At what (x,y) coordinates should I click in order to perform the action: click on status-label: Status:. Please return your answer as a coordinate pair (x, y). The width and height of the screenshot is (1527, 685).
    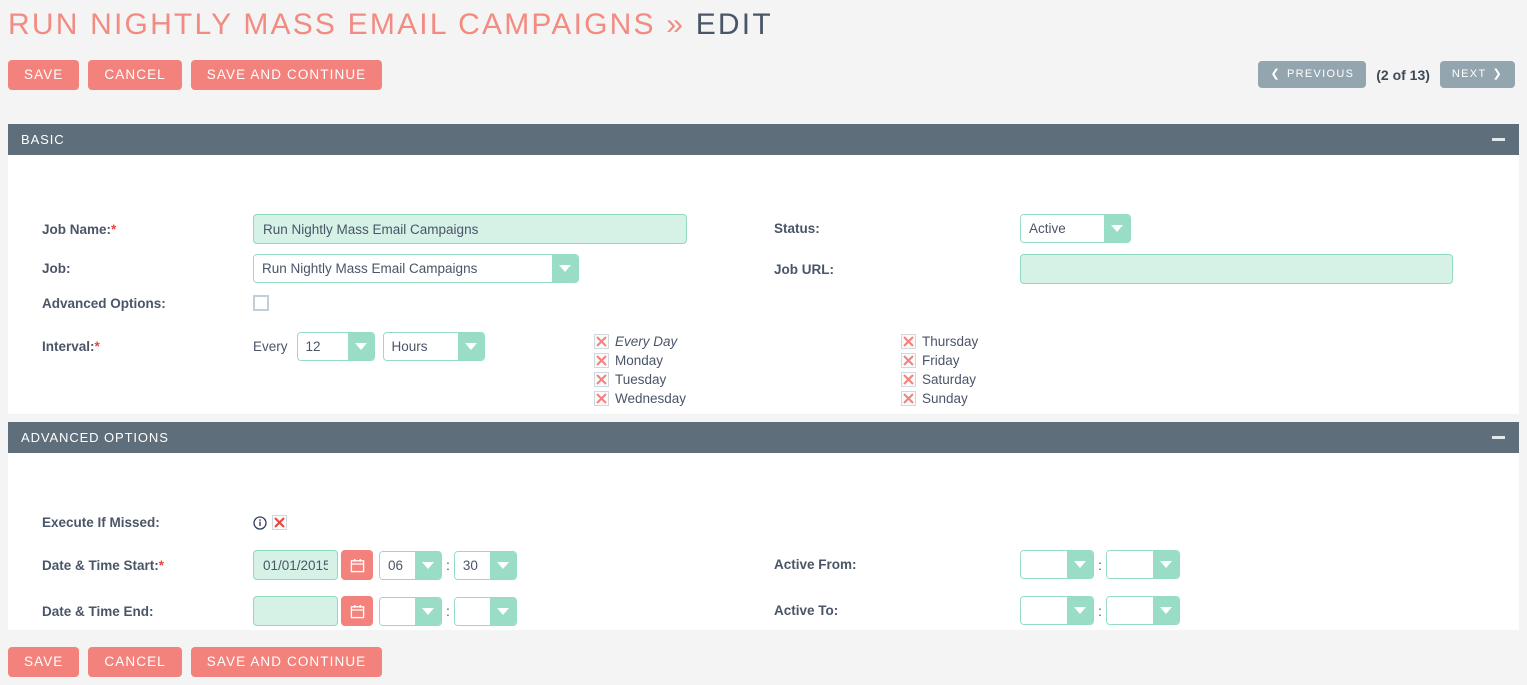
    Looking at the image, I should click on (797, 228).